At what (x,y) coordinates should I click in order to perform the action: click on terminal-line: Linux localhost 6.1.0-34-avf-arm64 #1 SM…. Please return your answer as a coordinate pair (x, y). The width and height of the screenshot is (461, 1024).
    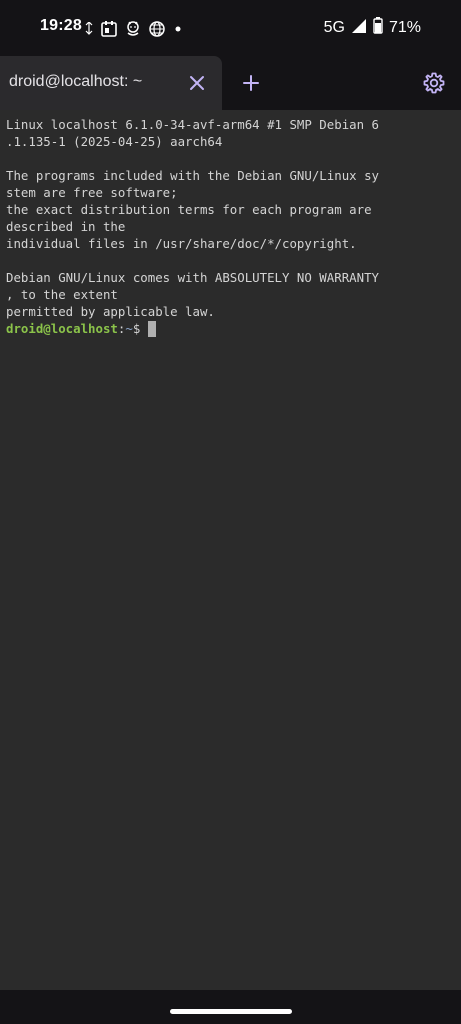
    Looking at the image, I should click on (192, 124).